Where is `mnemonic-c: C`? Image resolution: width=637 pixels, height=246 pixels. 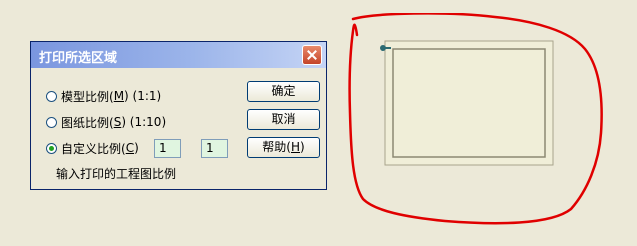 mnemonic-c: C is located at coordinates (130, 148).